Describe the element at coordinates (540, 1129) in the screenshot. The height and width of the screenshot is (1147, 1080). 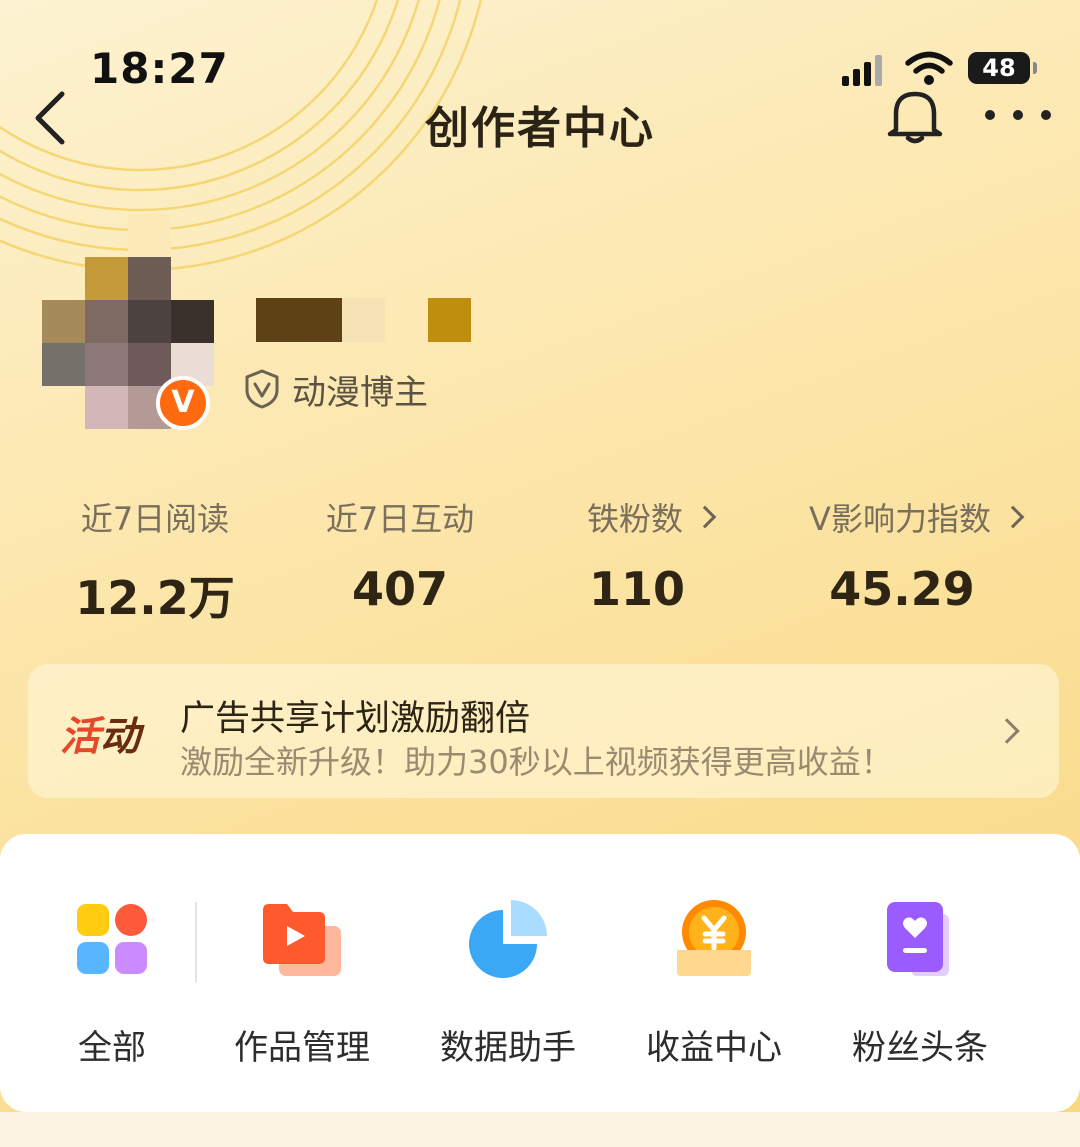
I see `bottom-strip` at that location.